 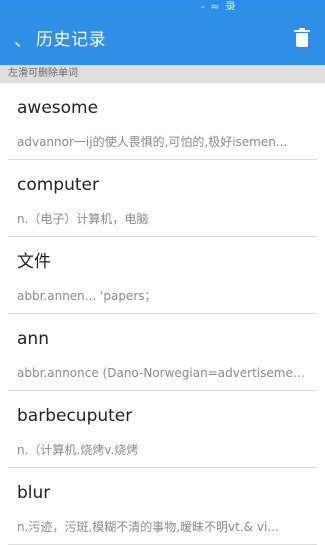 What do you see at coordinates (34, 262) in the screenshot?
I see `word-text: 文件` at bounding box center [34, 262].